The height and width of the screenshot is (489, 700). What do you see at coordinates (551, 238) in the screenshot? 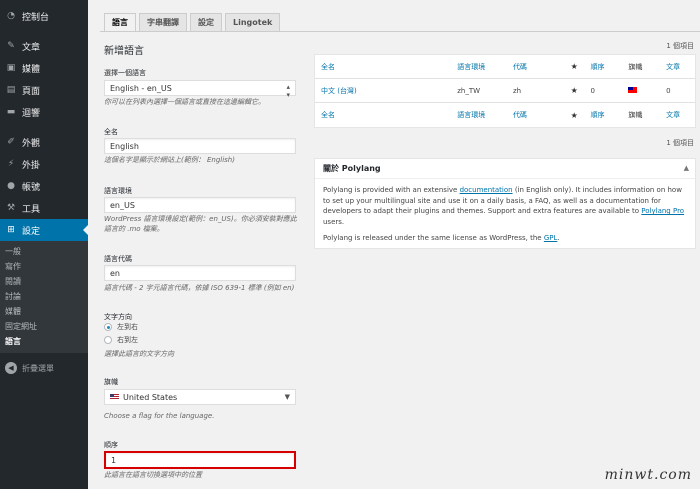
I see `gpl-link: GPL` at bounding box center [551, 238].